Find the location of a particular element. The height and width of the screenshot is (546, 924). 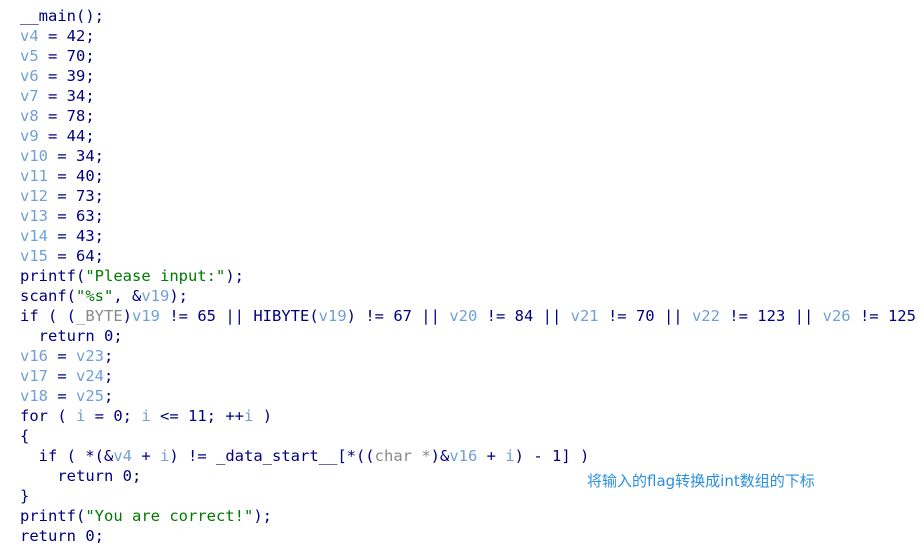

code-token: if ( ( is located at coordinates (48, 316).